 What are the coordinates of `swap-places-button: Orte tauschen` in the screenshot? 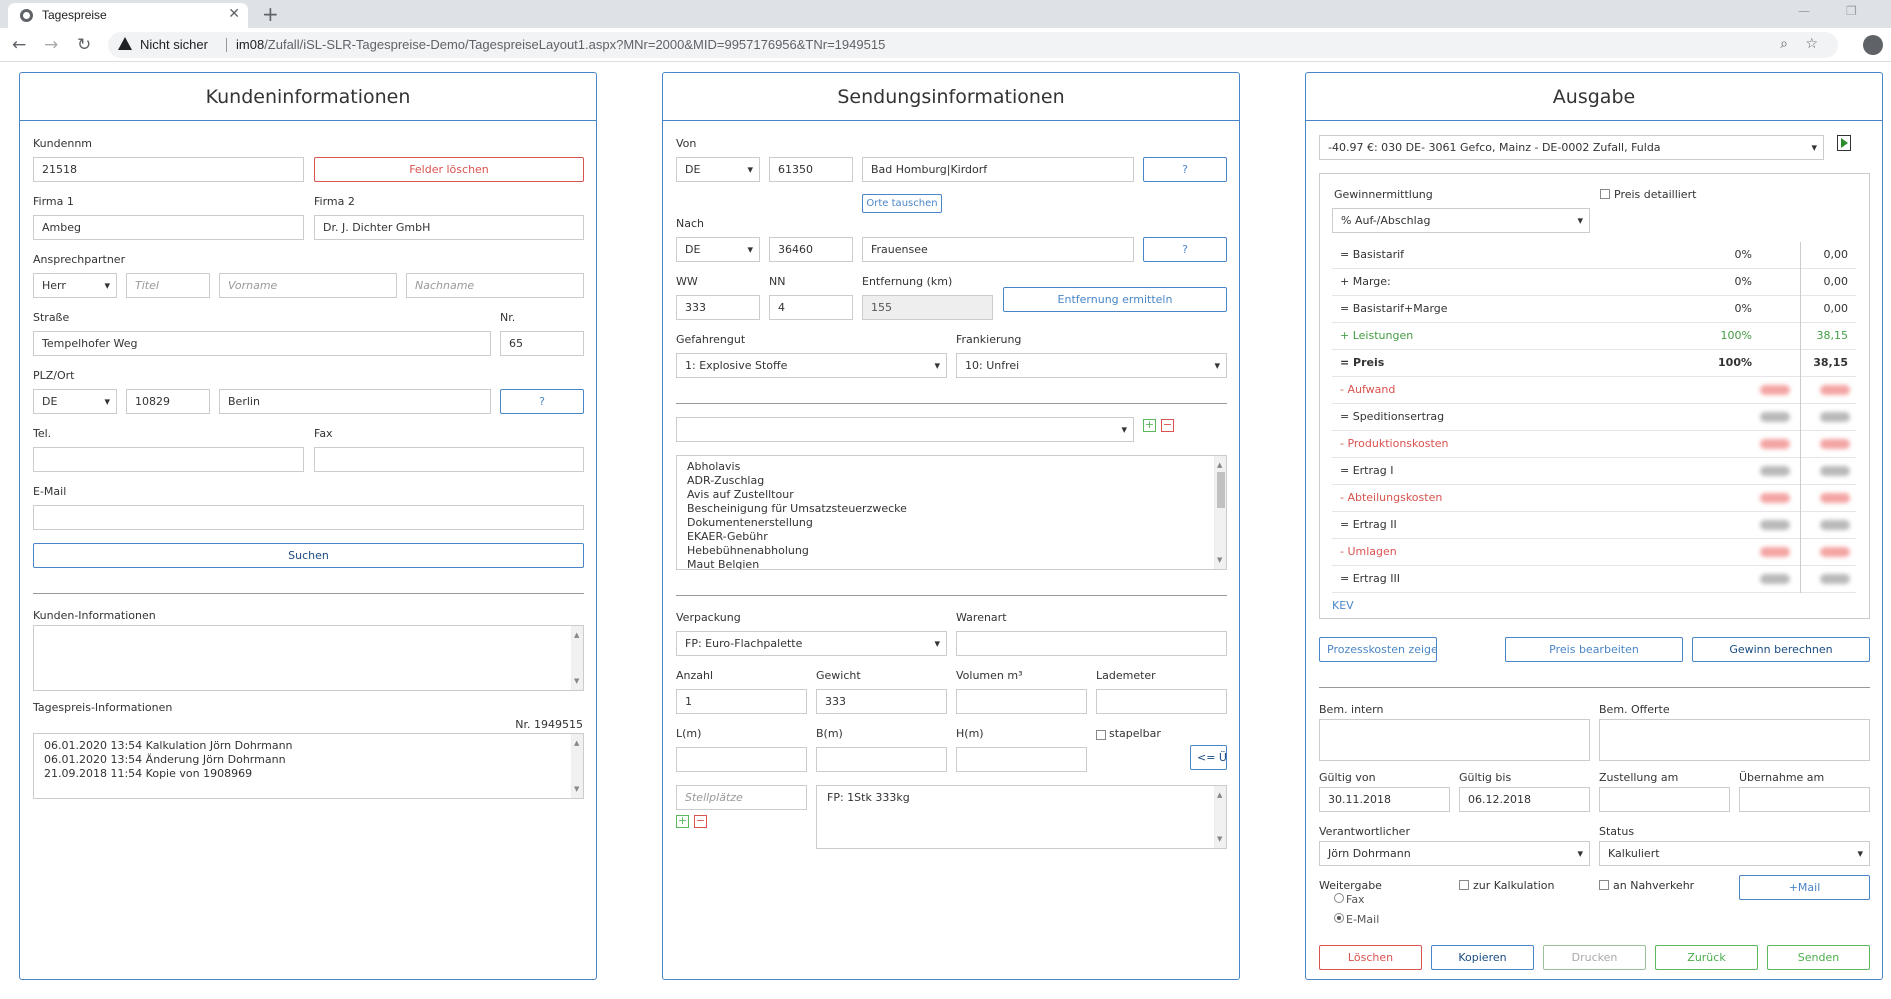 It's located at (902, 203).